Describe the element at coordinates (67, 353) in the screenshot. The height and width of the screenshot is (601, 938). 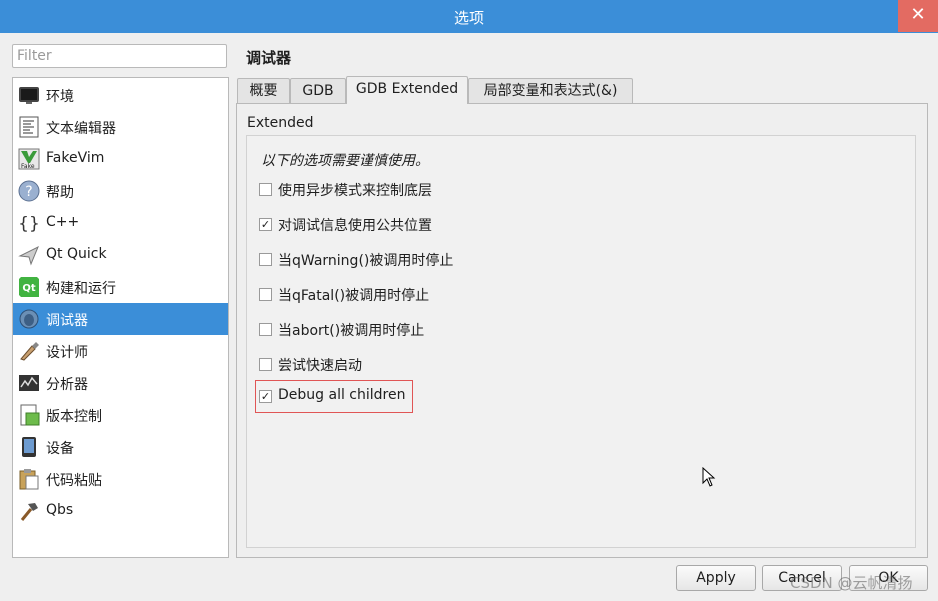
I see `sidebar-item-label: 设计师` at that location.